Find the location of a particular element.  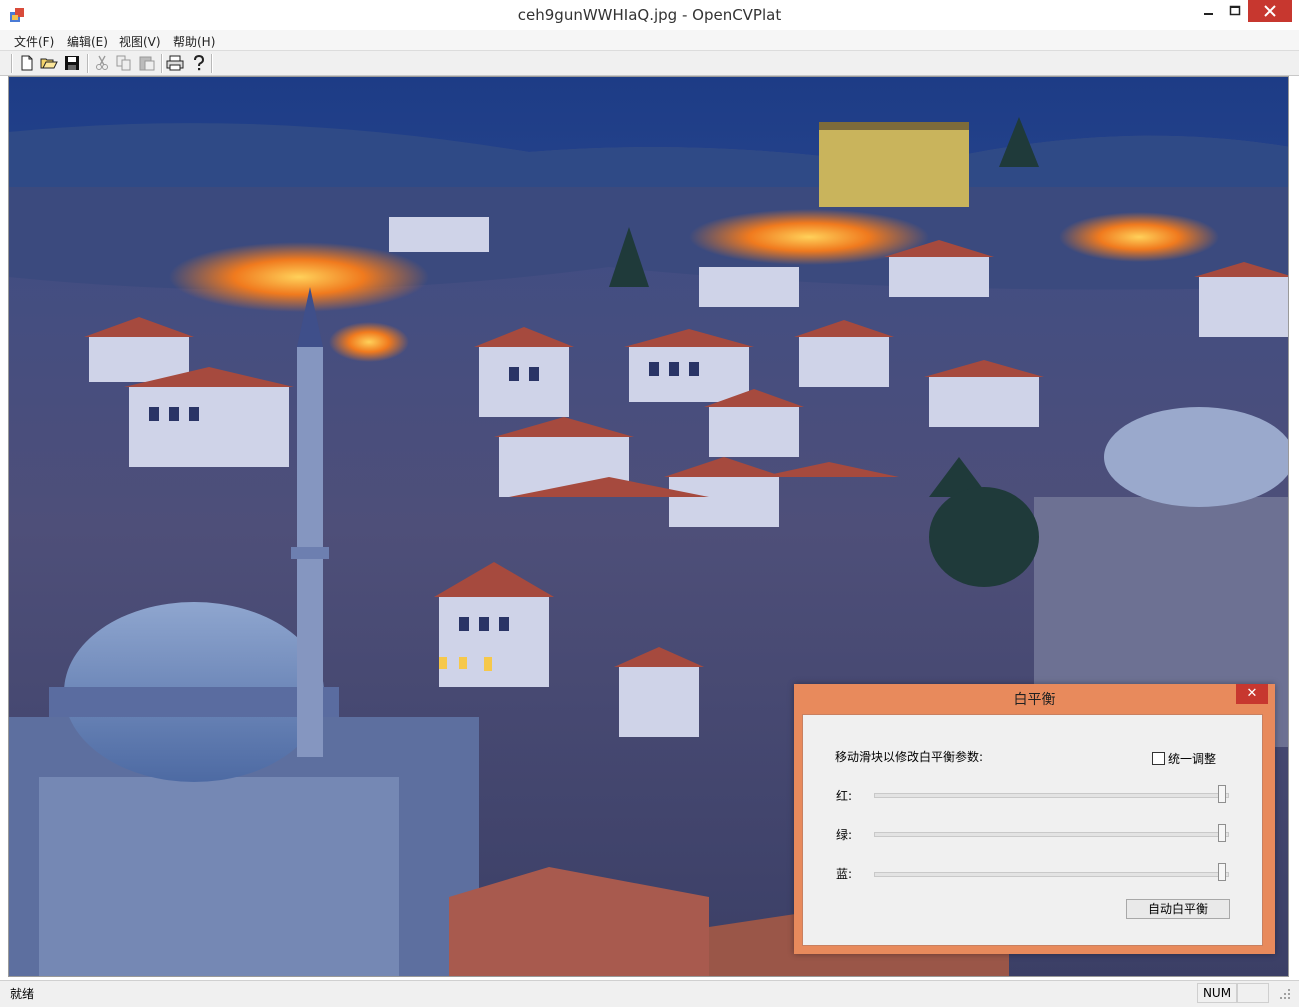

red-slider-track is located at coordinates (1051, 795).